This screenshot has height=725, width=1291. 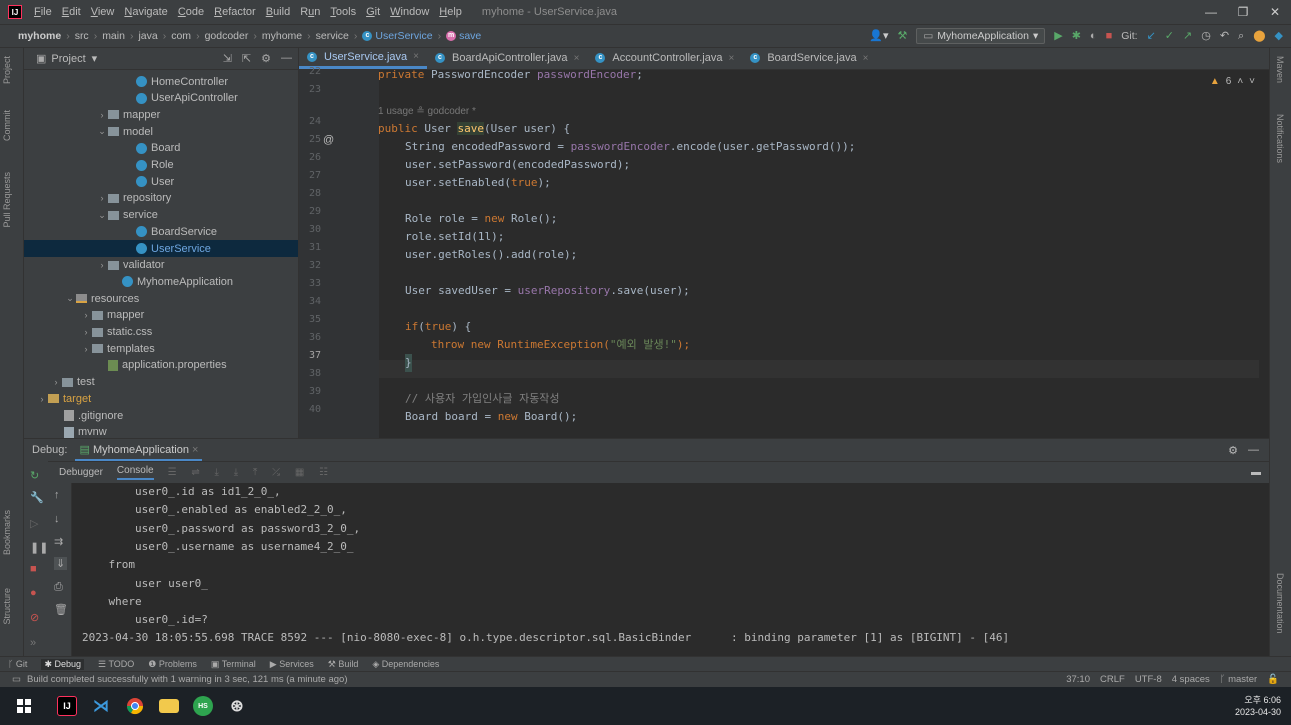 I want to click on documentation-tool-tab: Documentation, so click(x=1280, y=603).